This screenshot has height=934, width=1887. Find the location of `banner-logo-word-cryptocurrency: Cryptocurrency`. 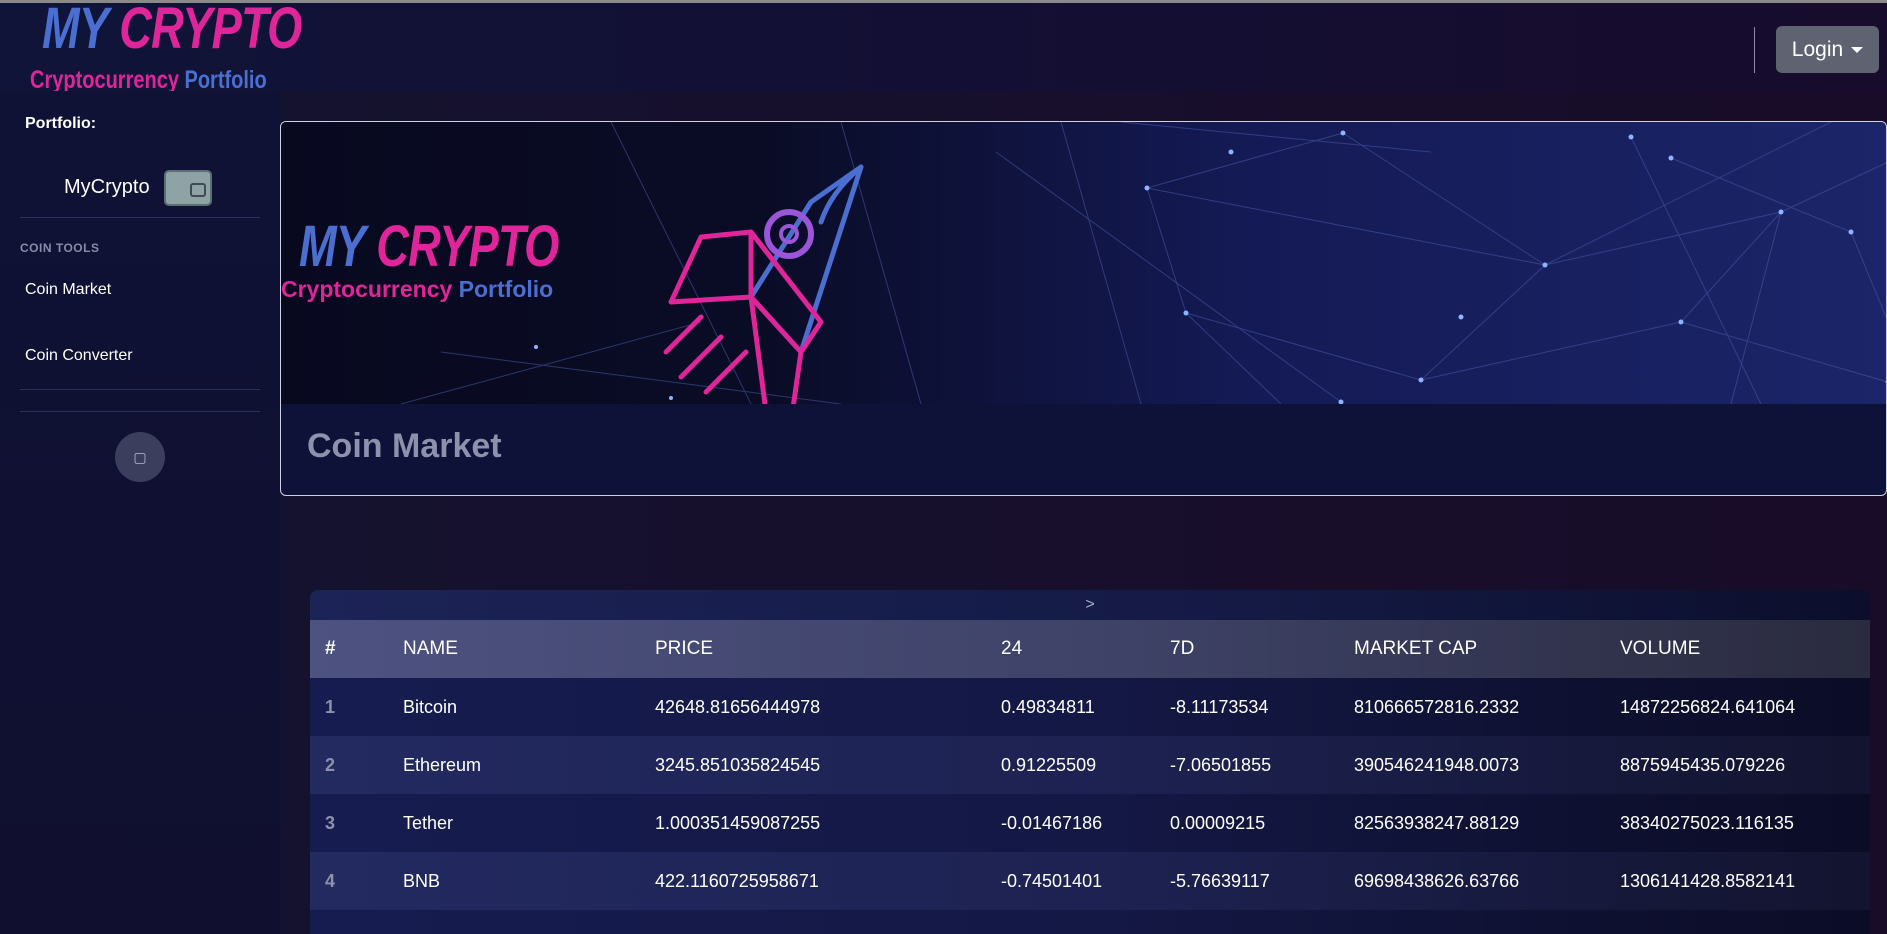

banner-logo-word-cryptocurrency: Cryptocurrency is located at coordinates (367, 289).